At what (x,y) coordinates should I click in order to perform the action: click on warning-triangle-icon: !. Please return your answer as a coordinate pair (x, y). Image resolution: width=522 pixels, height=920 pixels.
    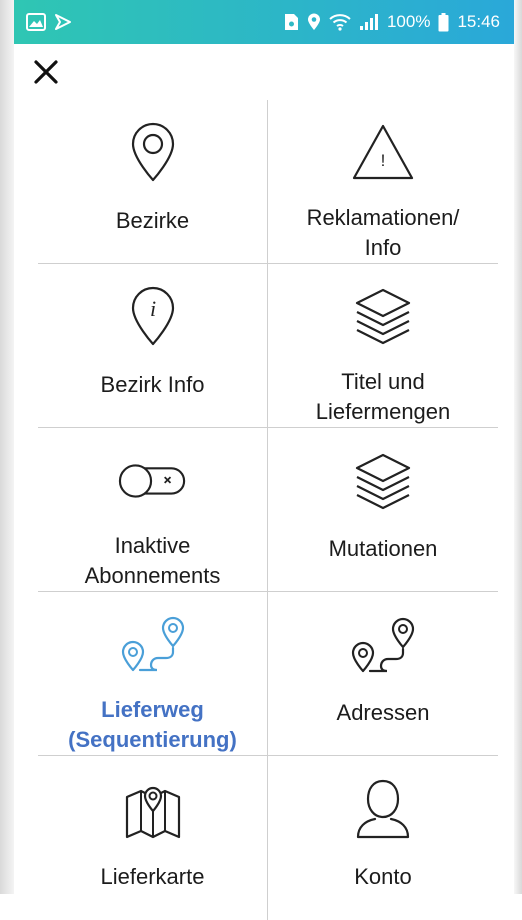
    Looking at the image, I should click on (383, 151).